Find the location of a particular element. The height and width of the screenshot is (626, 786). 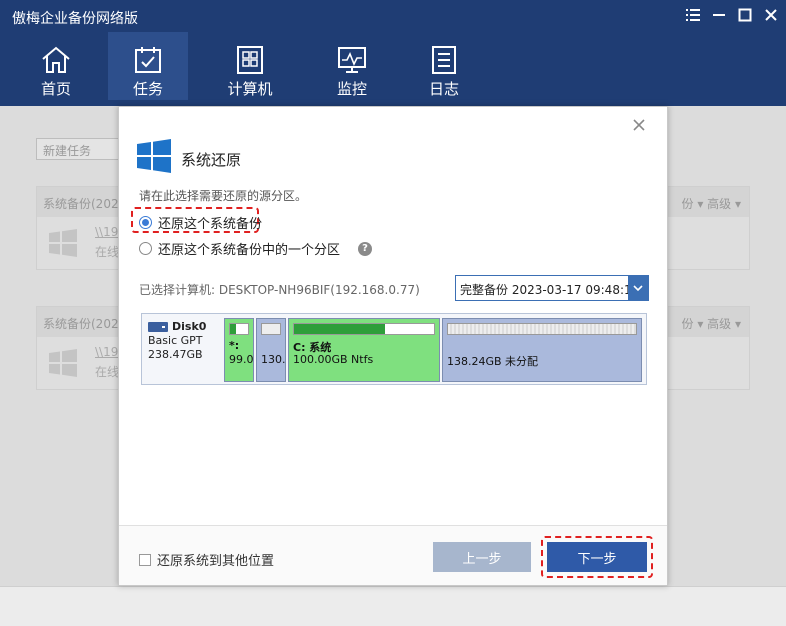

nav-log: 日志 is located at coordinates (444, 66).